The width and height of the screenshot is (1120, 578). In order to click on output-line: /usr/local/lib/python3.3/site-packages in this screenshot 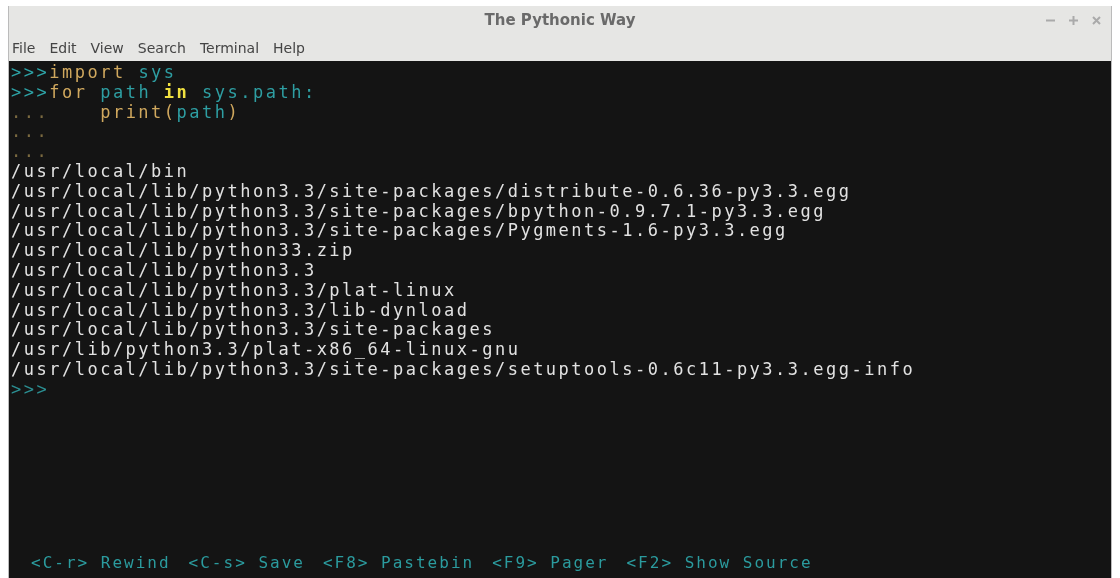, I will do `click(253, 329)`.